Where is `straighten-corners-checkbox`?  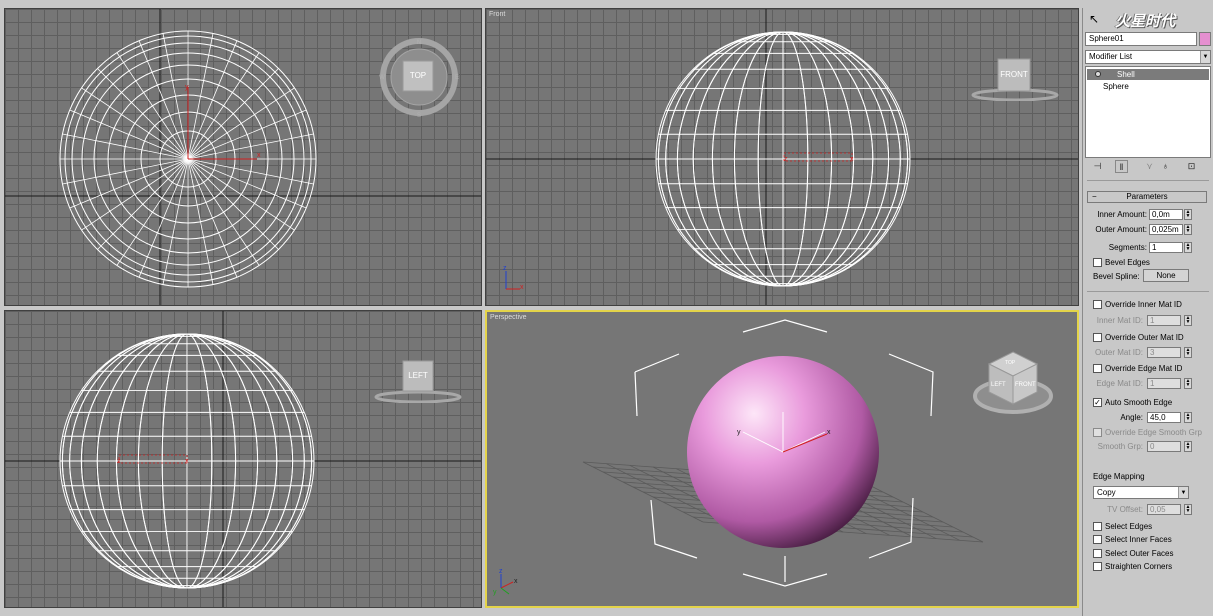 straighten-corners-checkbox is located at coordinates (1097, 566).